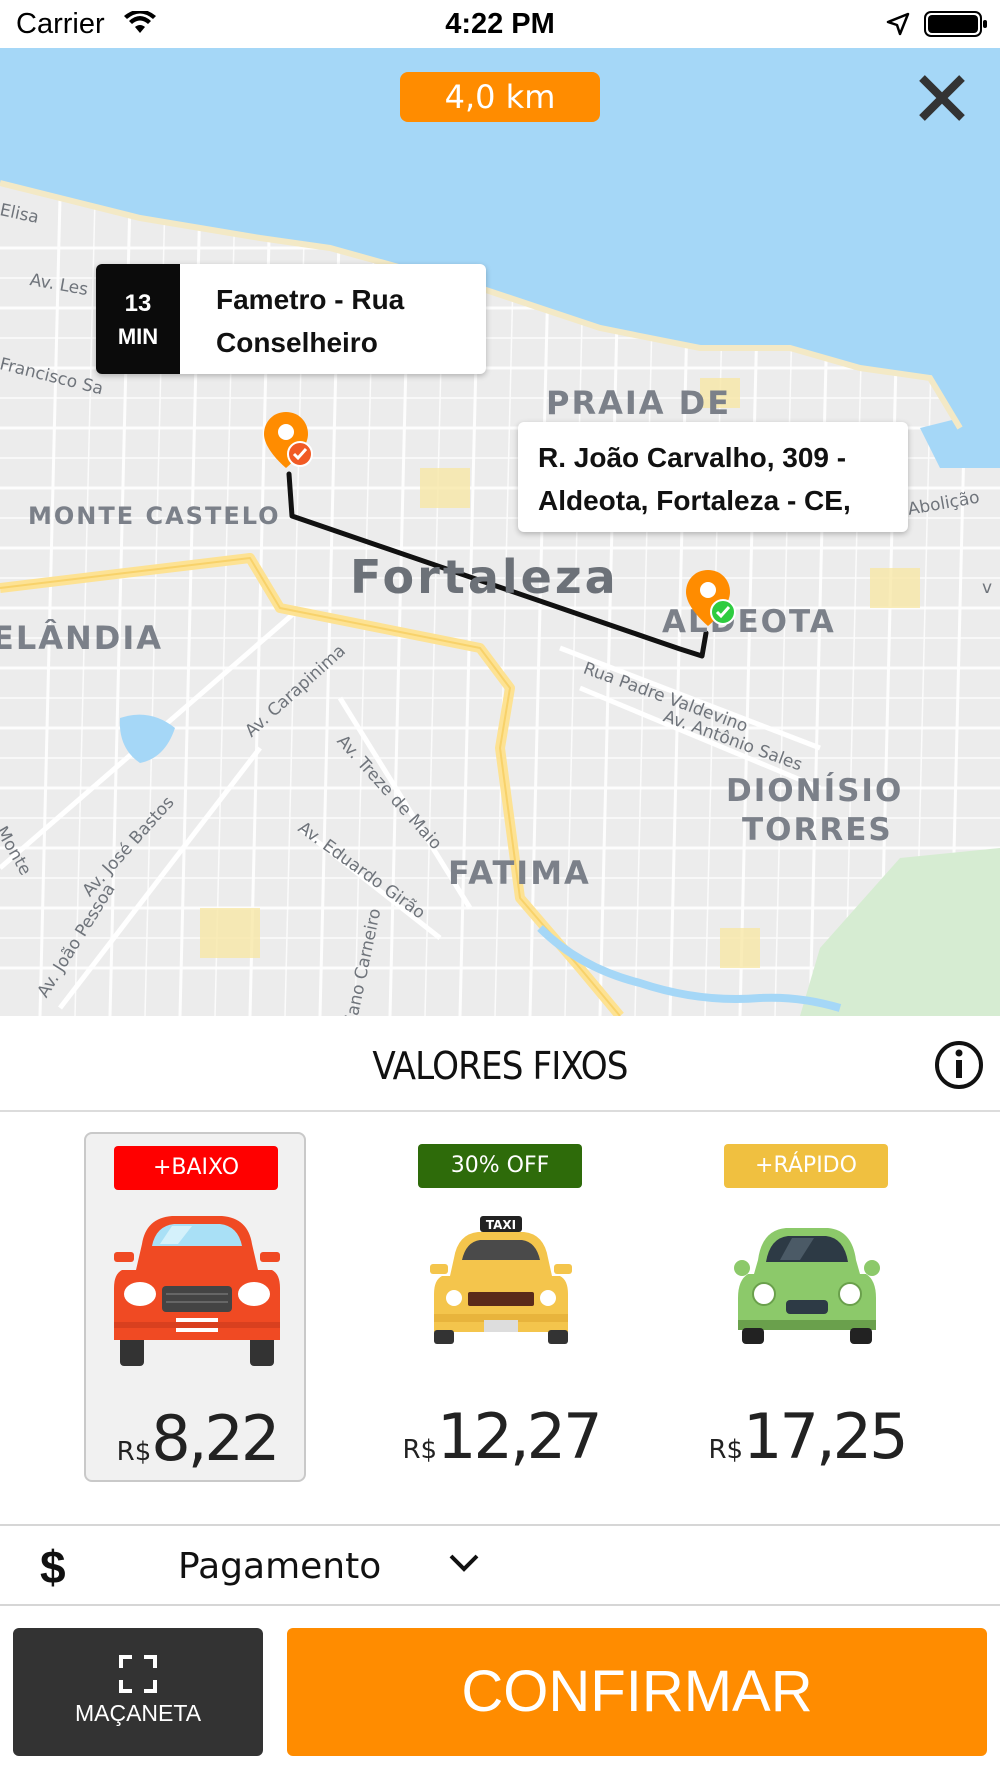 The image size is (1000, 1778). What do you see at coordinates (196, 1168) in the screenshot?
I see `price-badge: +BAIXO` at bounding box center [196, 1168].